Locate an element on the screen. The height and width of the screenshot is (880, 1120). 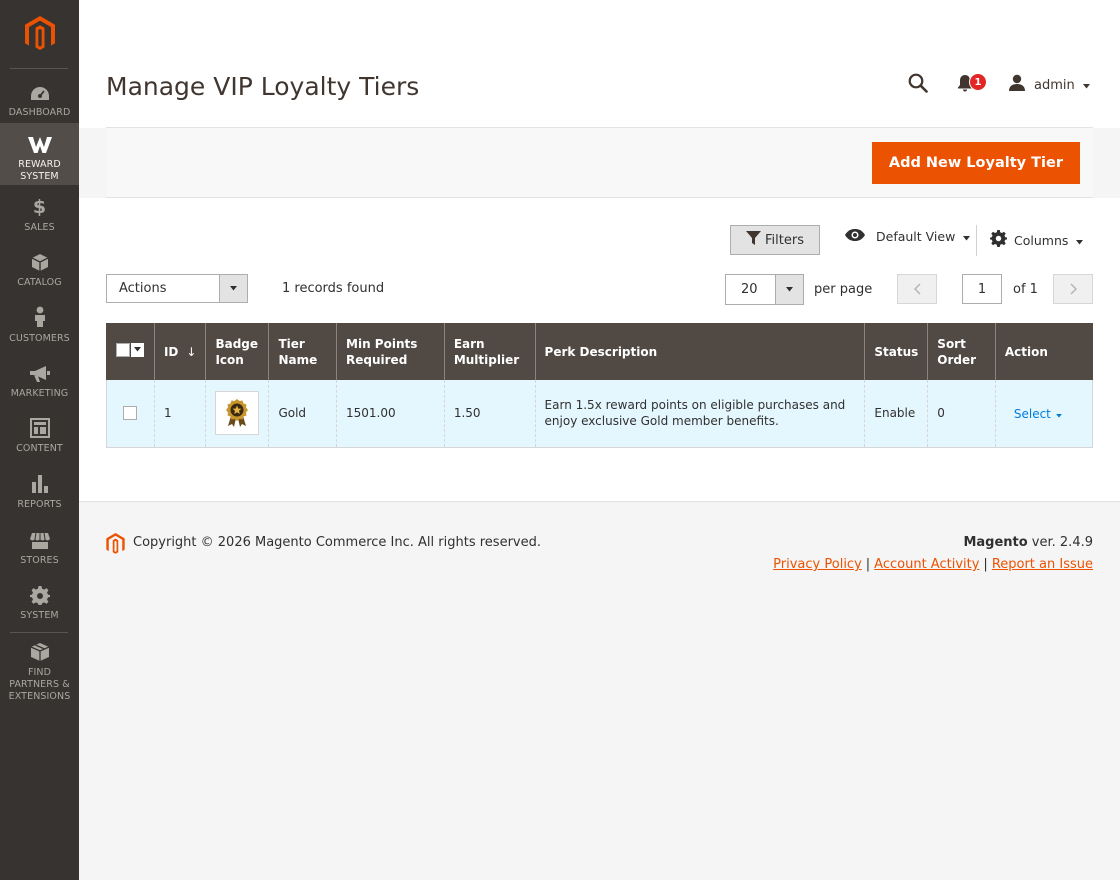
per-page-label: per page is located at coordinates (843, 289).